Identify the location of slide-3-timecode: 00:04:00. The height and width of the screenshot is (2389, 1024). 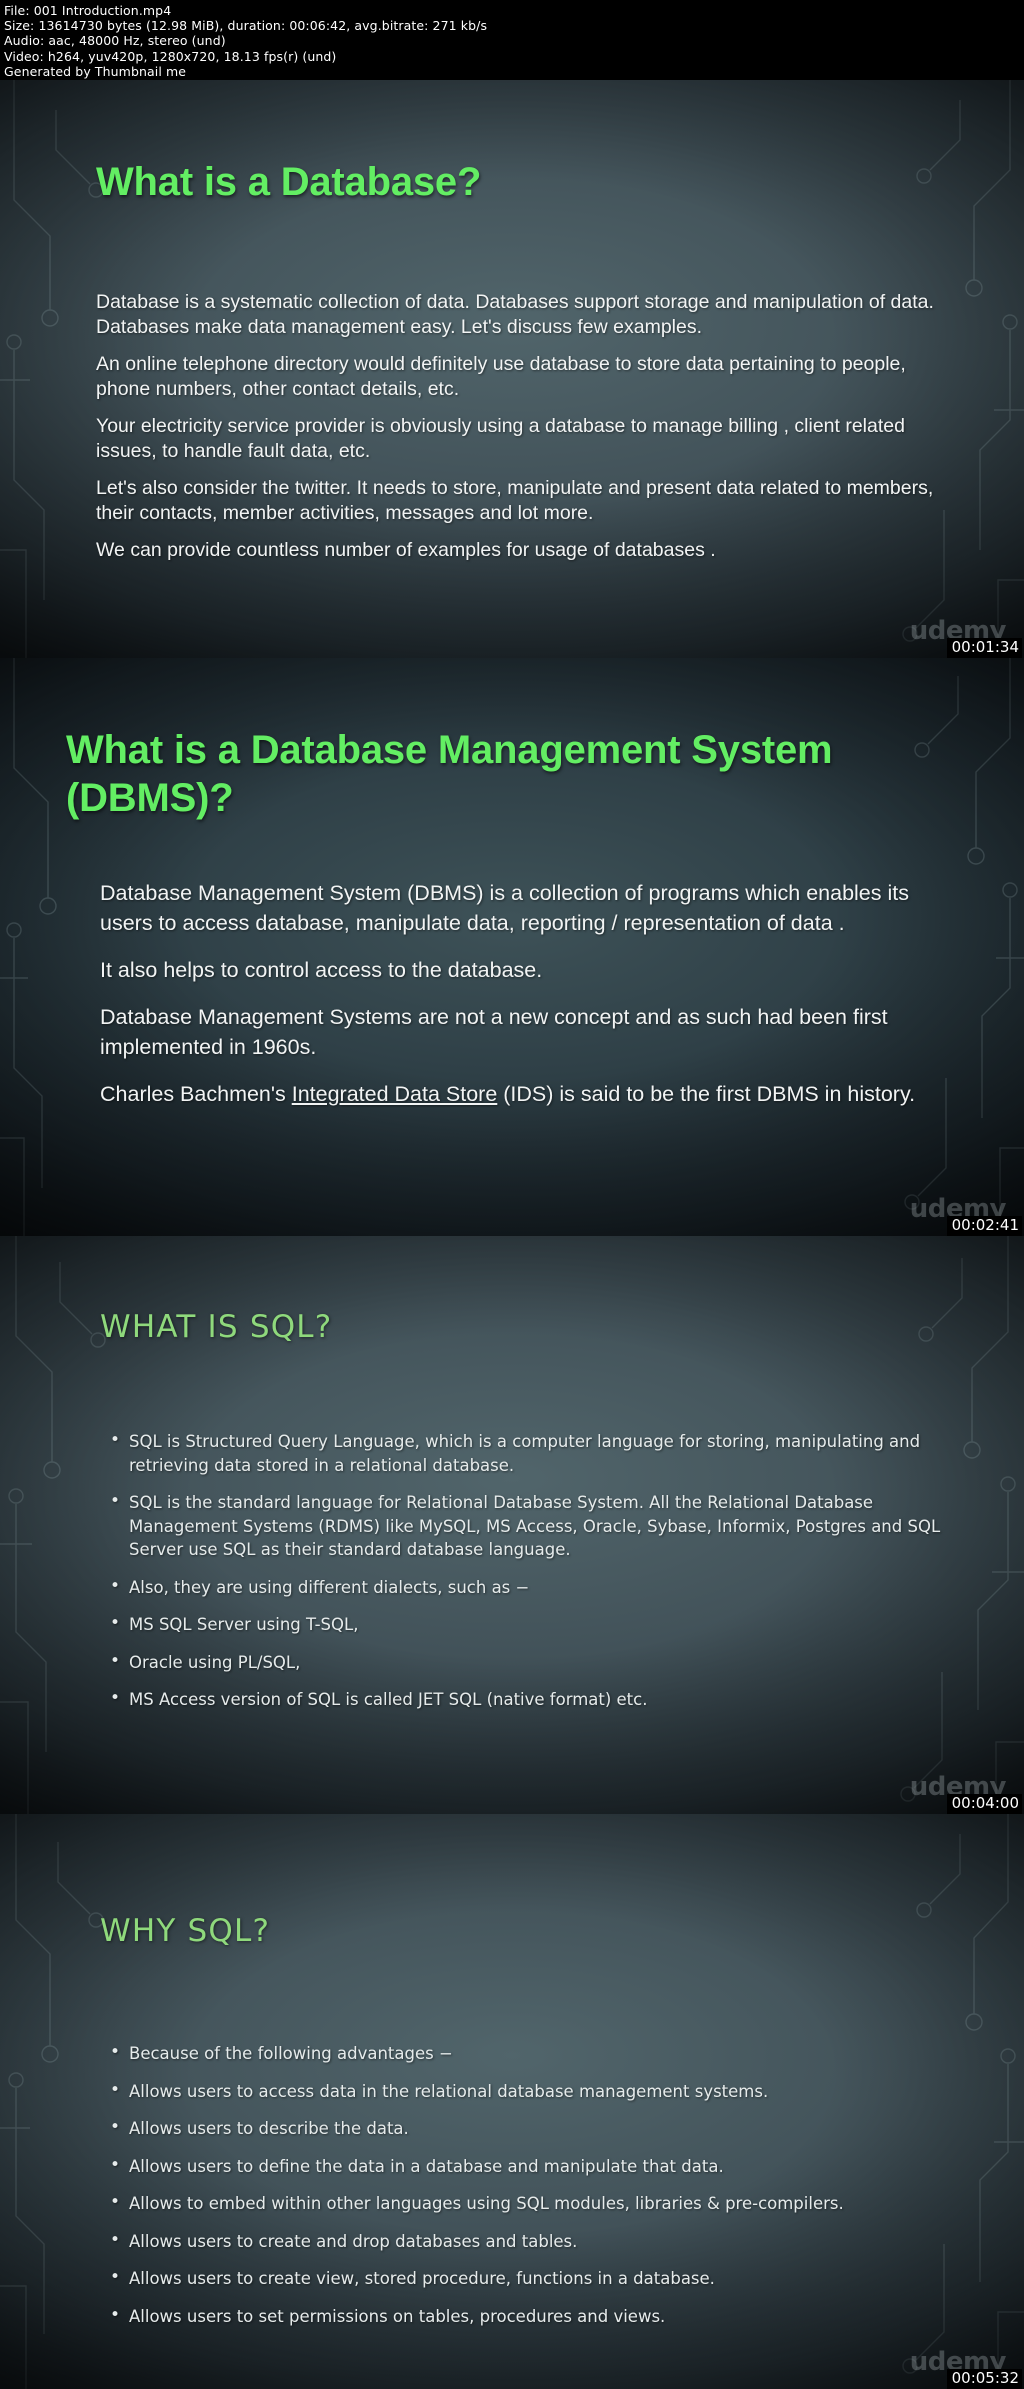
(984, 1804).